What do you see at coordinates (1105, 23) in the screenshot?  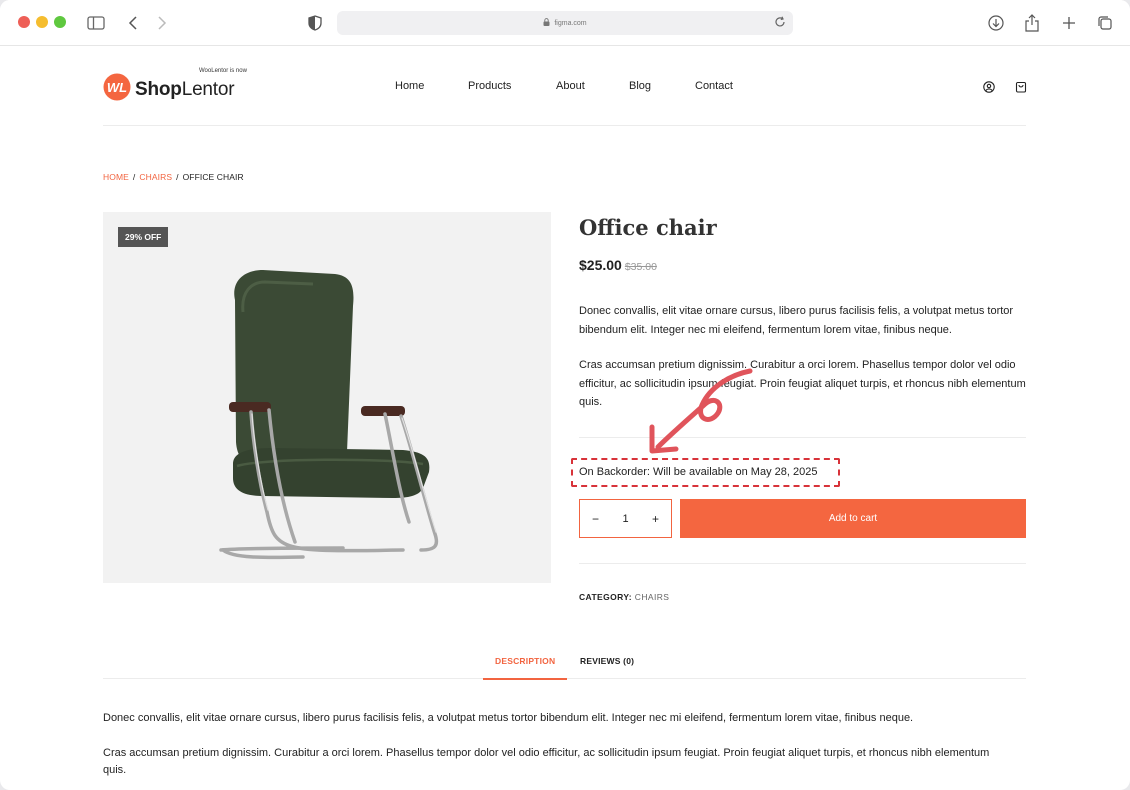 I see `tabs-icon` at bounding box center [1105, 23].